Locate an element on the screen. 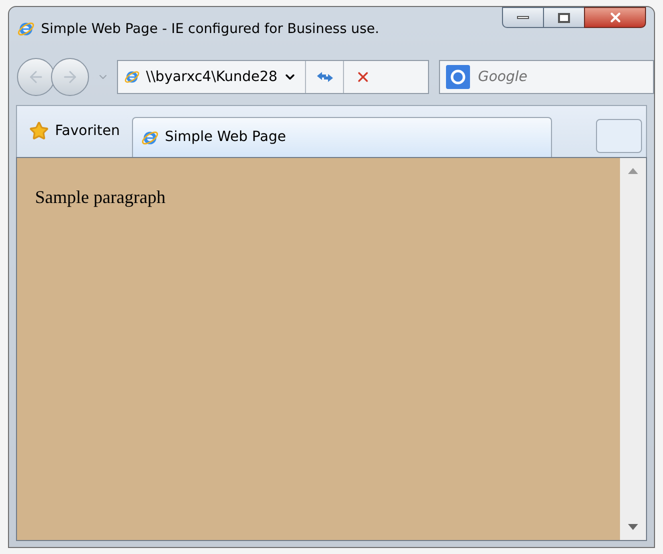 The image size is (663, 554). maximize-icon is located at coordinates (564, 17).